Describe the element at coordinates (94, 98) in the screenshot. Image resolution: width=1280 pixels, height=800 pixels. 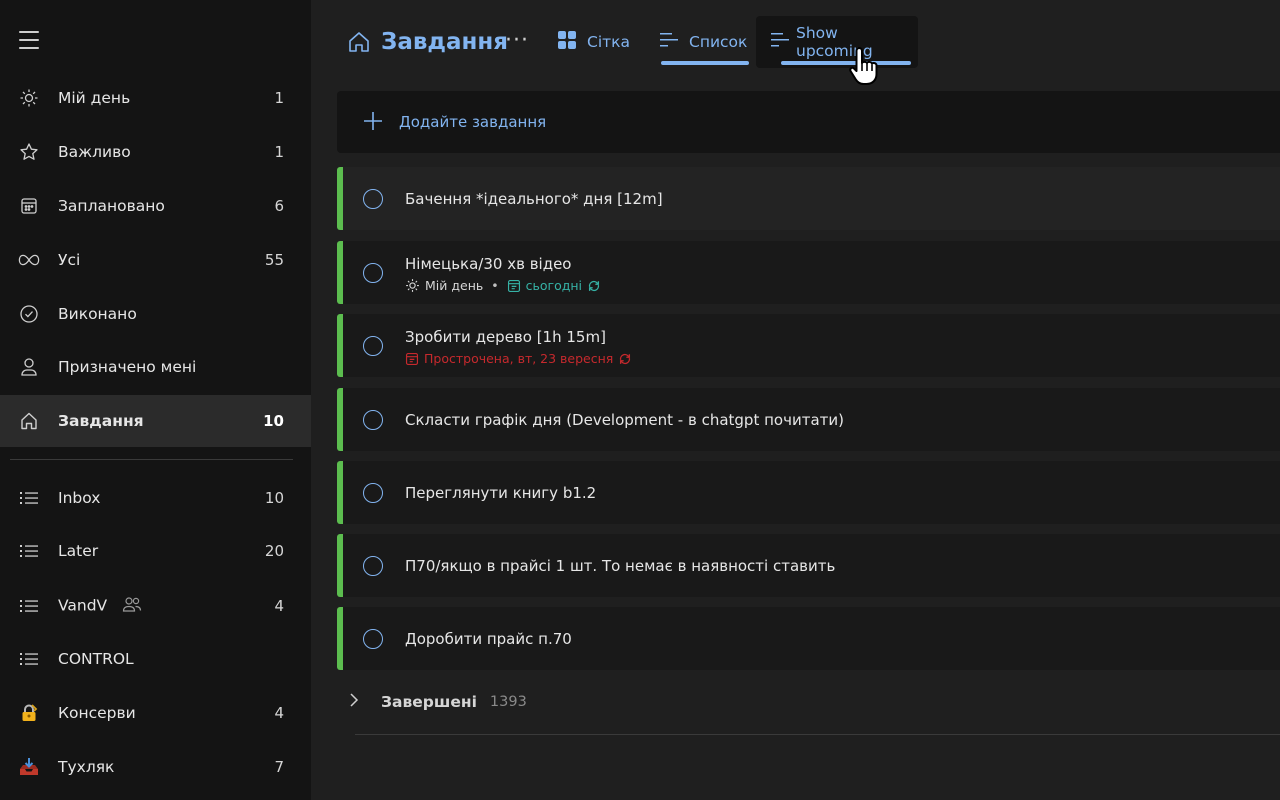
I see `sidebar-item-label: Мій день` at that location.